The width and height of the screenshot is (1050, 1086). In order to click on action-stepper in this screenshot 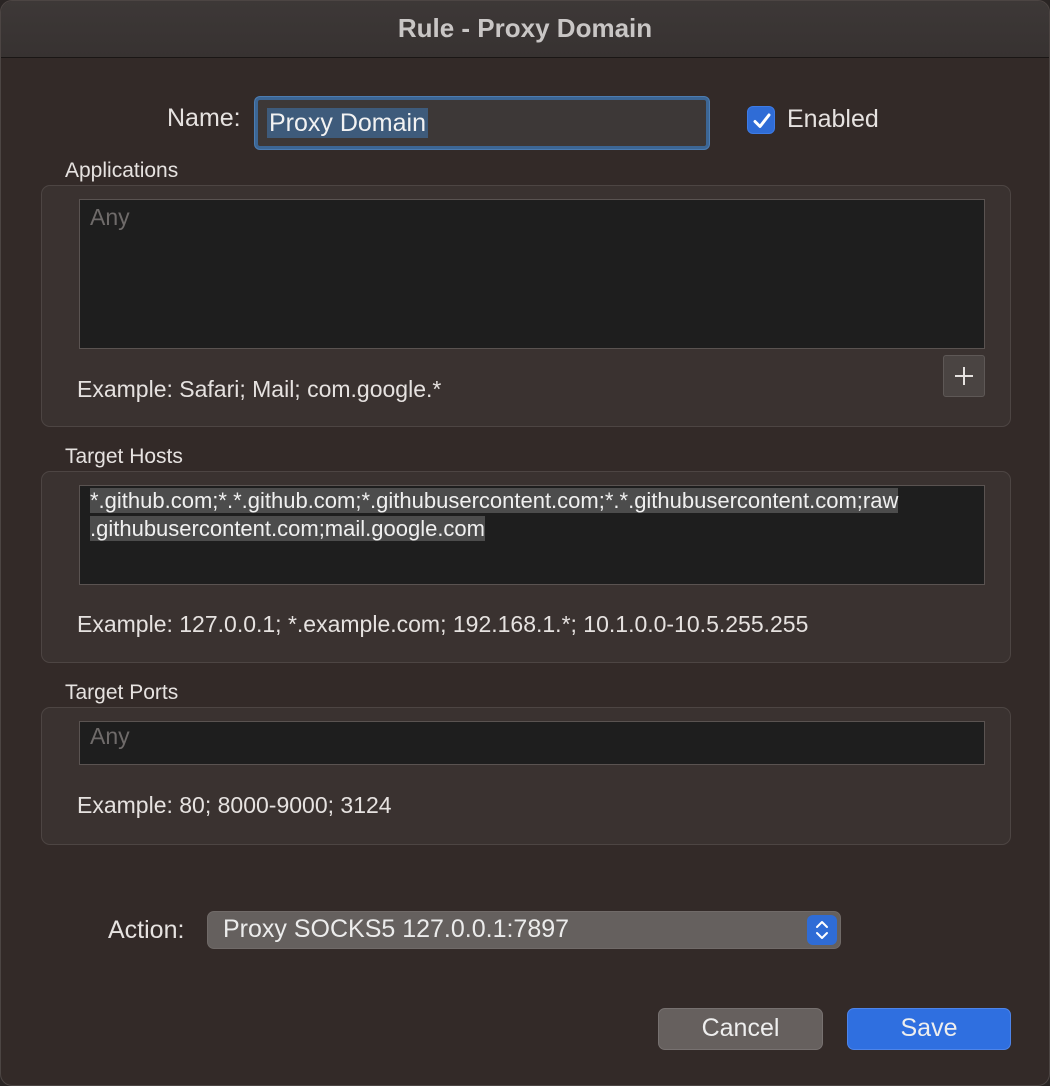, I will do `click(822, 930)`.